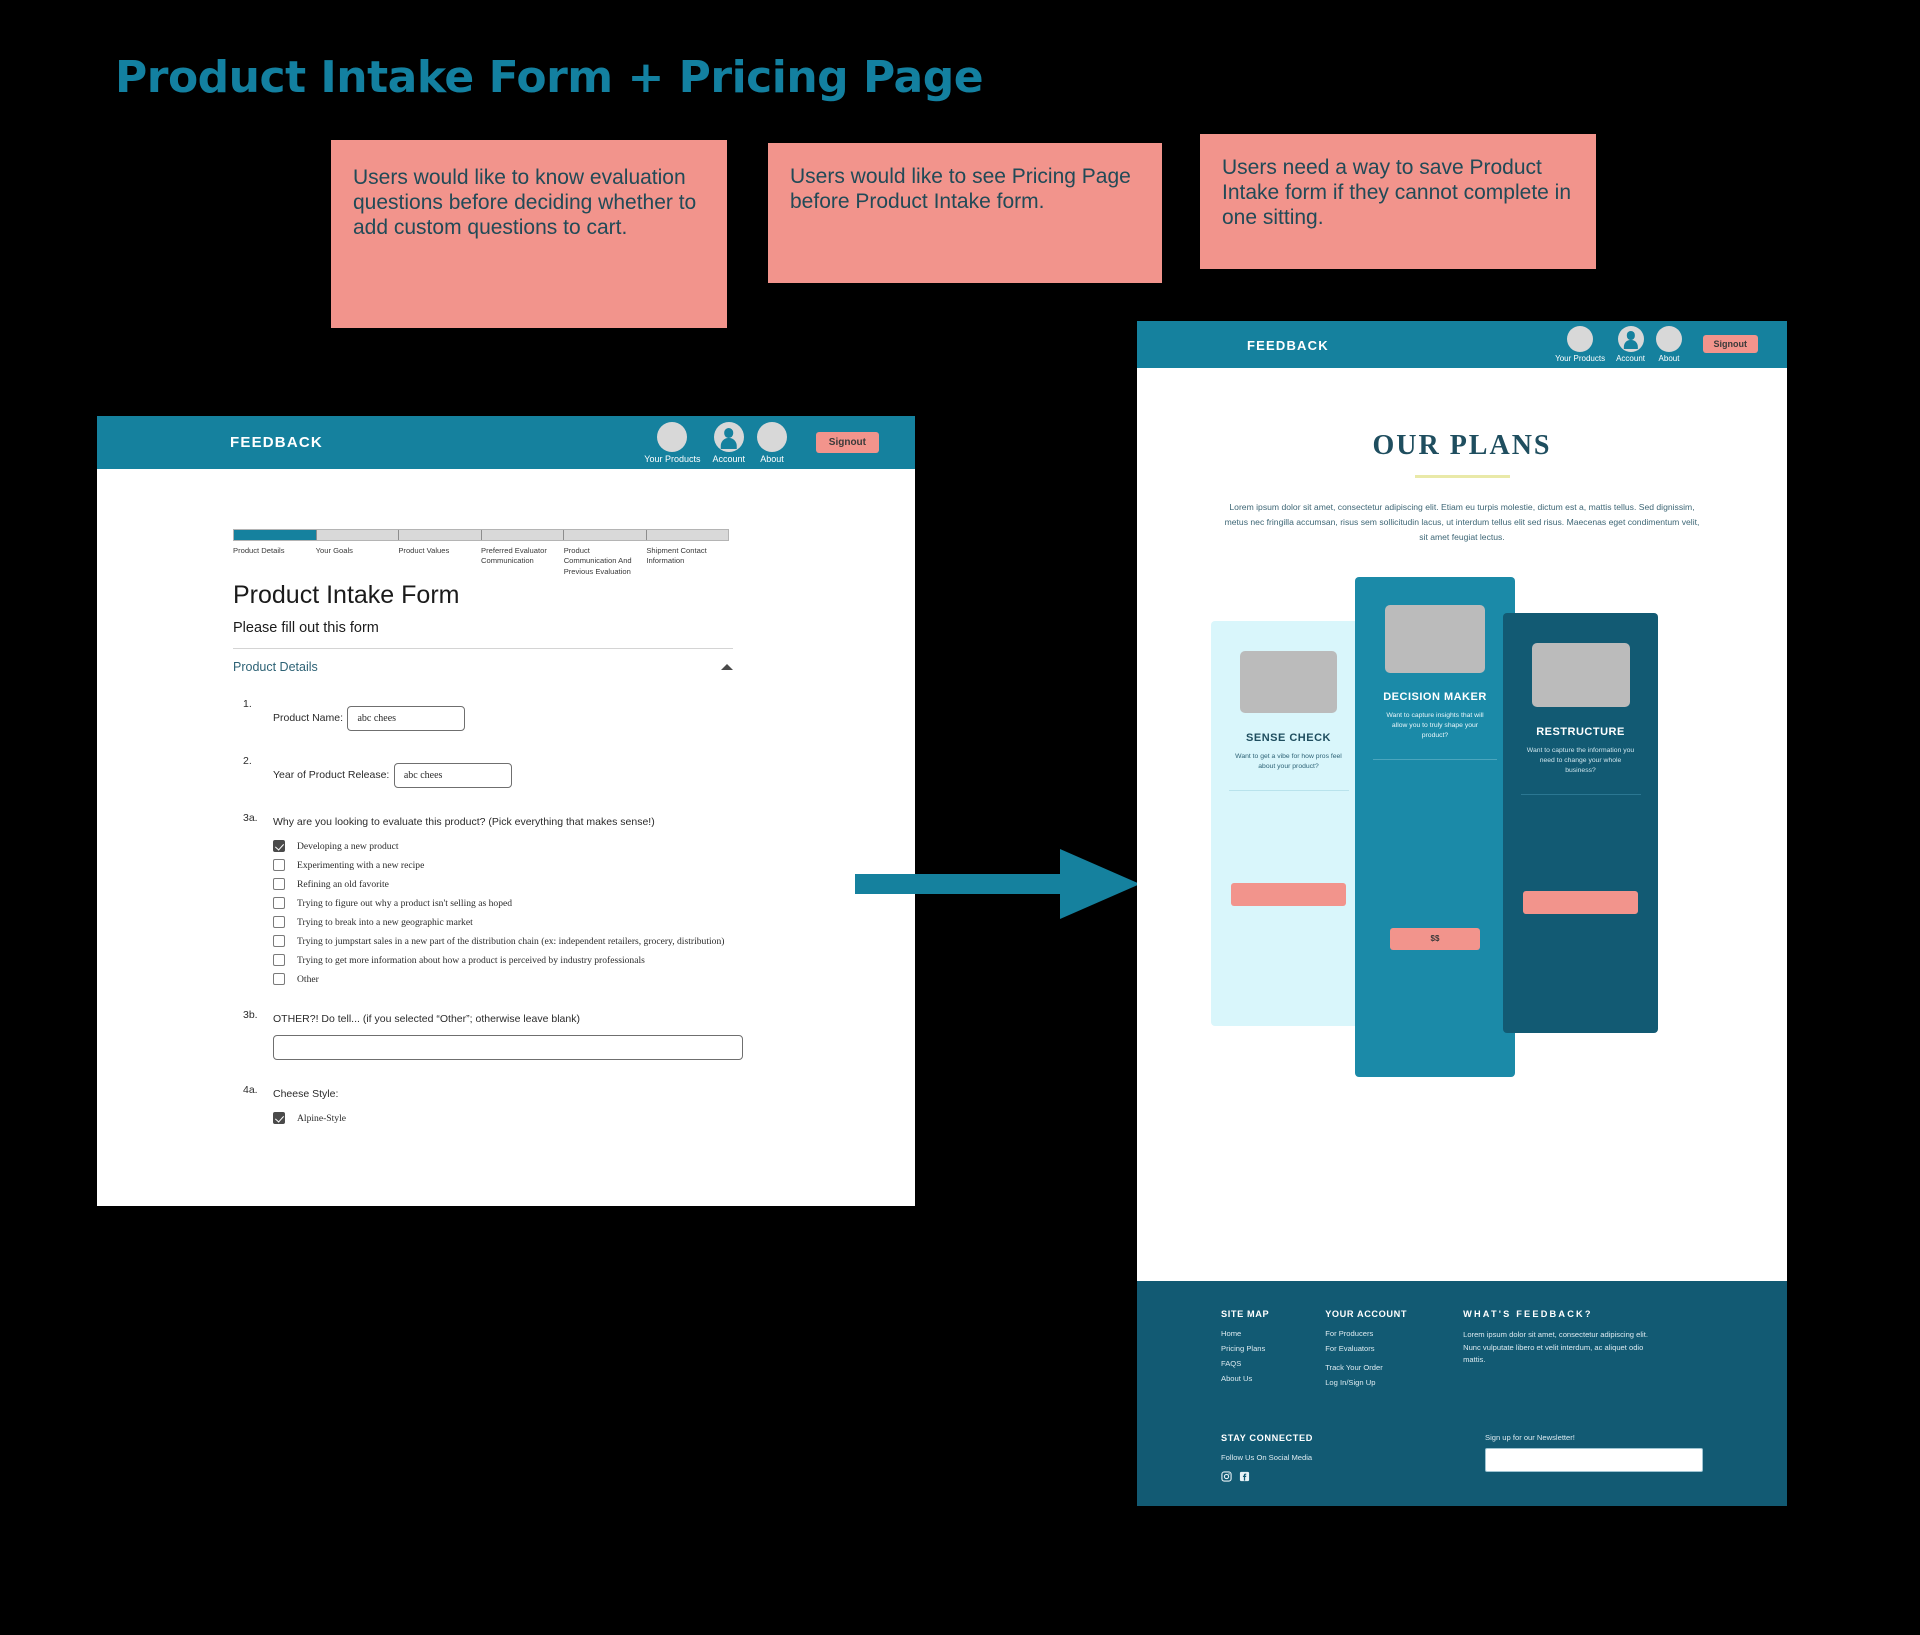  I want to click on checkbox-option: Other, so click(503, 979).